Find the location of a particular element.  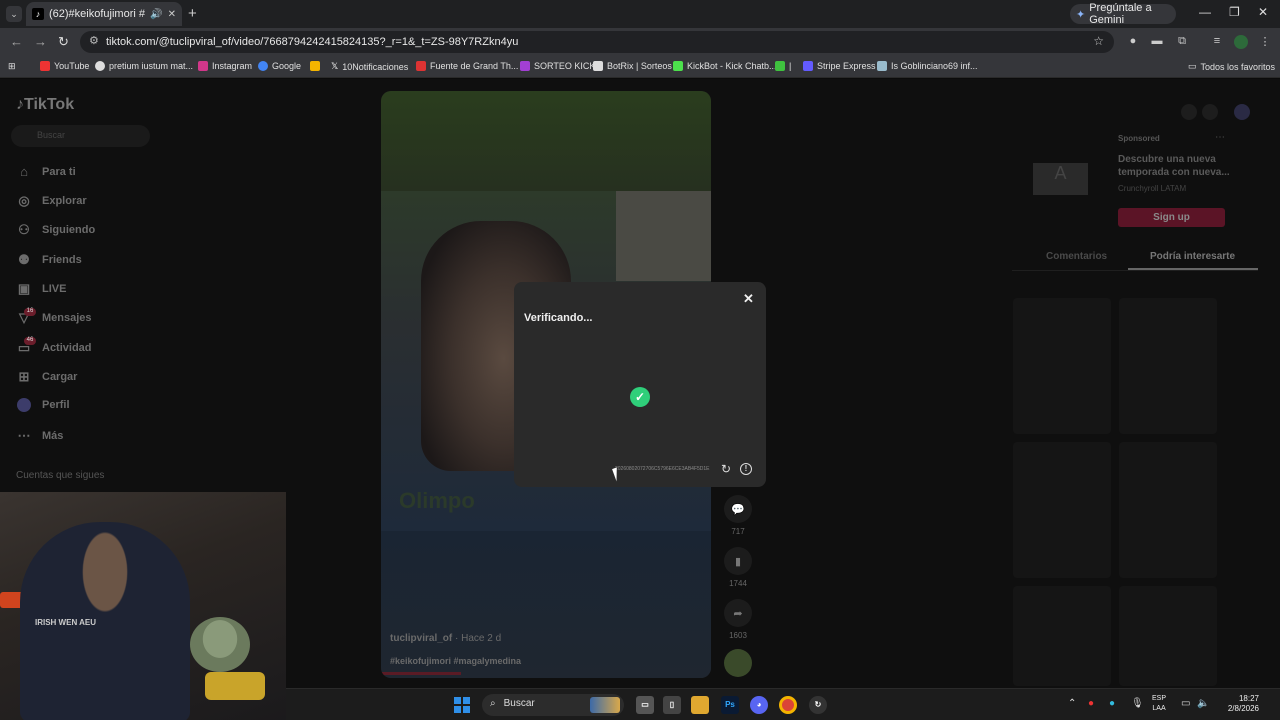

nav-live: ▣ LIVE is located at coordinates (42, 289).